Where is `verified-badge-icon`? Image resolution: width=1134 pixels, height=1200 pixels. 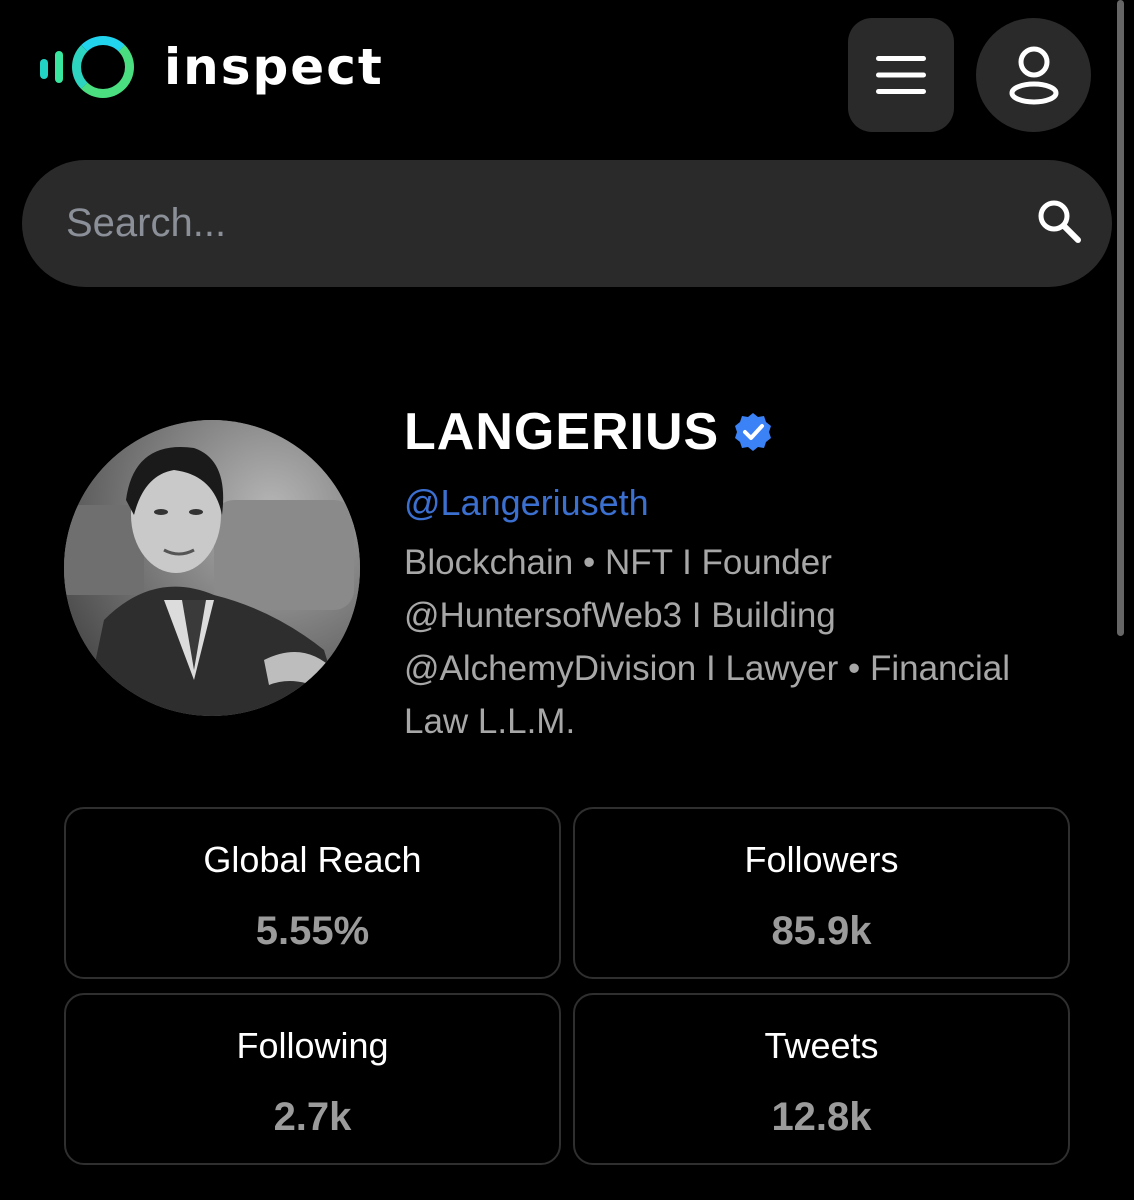
verified-badge-icon is located at coordinates (753, 432).